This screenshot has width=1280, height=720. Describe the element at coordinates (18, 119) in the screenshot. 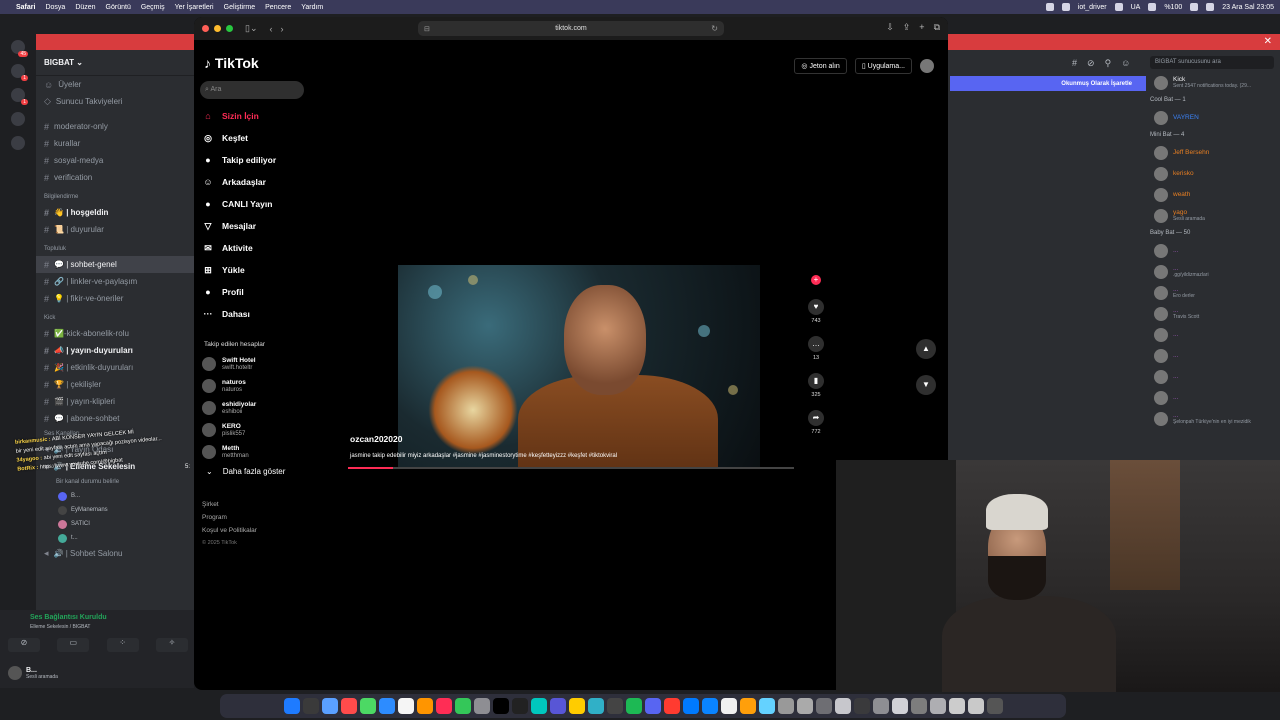

I see `add-server-icon` at that location.